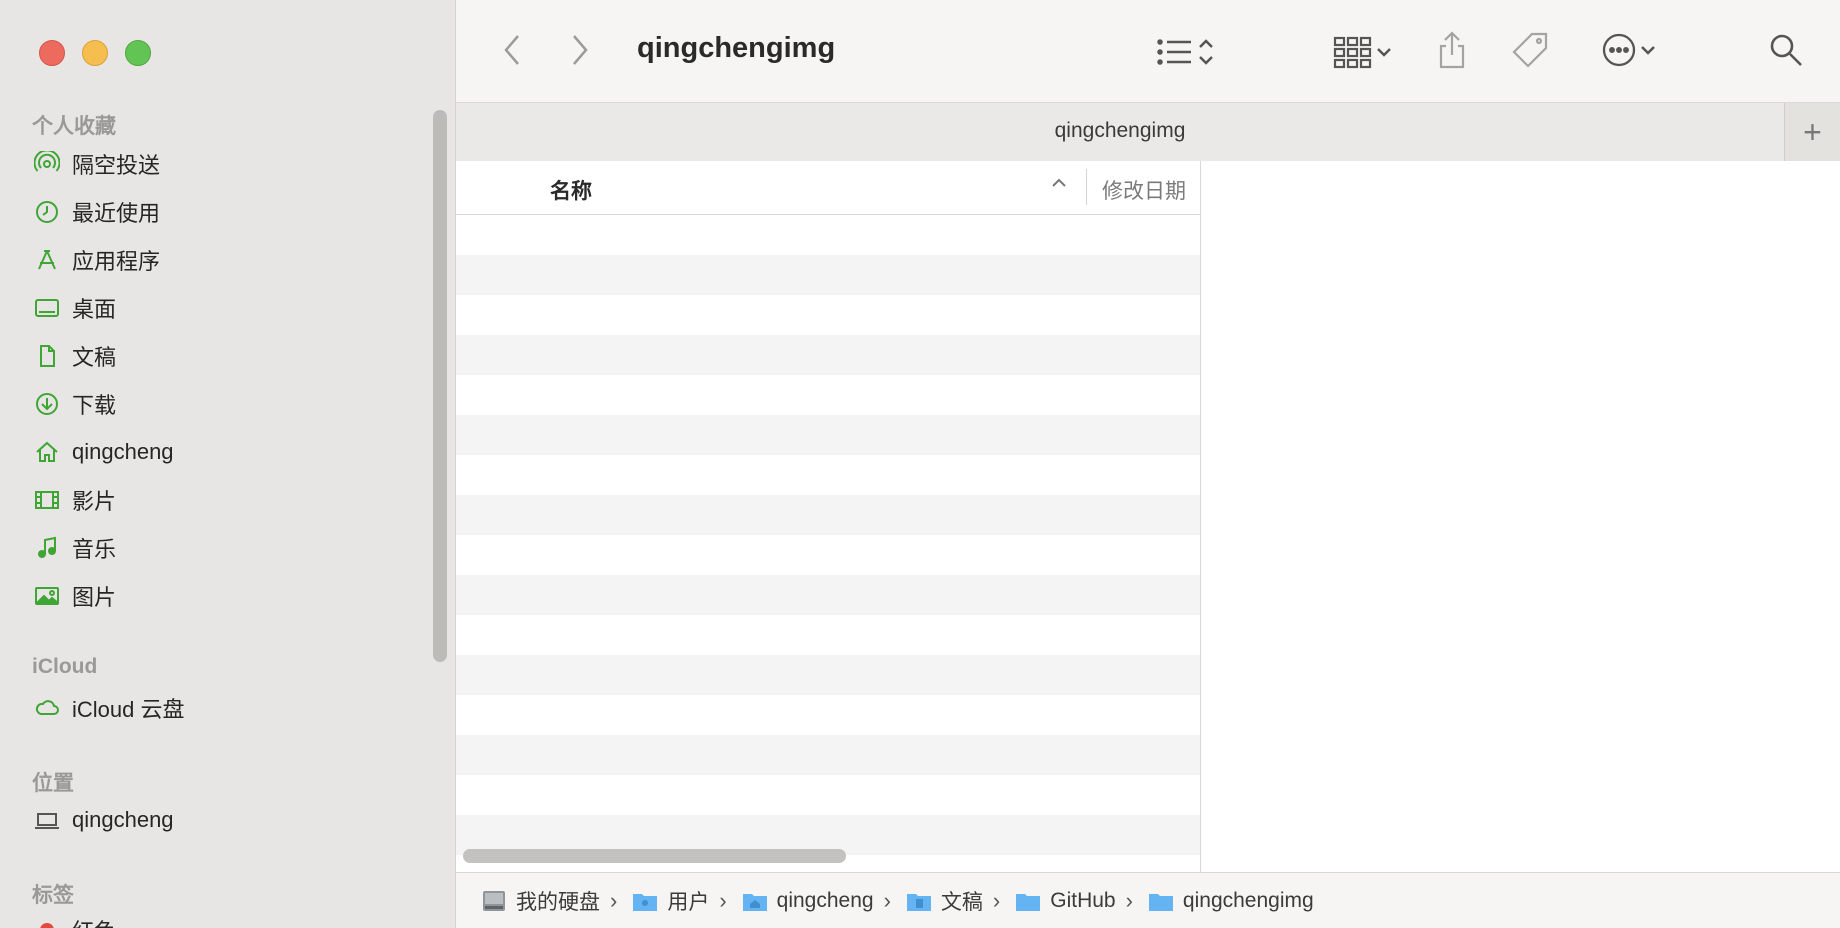 The image size is (1840, 928). I want to click on ellipsis-circle-icon, so click(1619, 50).